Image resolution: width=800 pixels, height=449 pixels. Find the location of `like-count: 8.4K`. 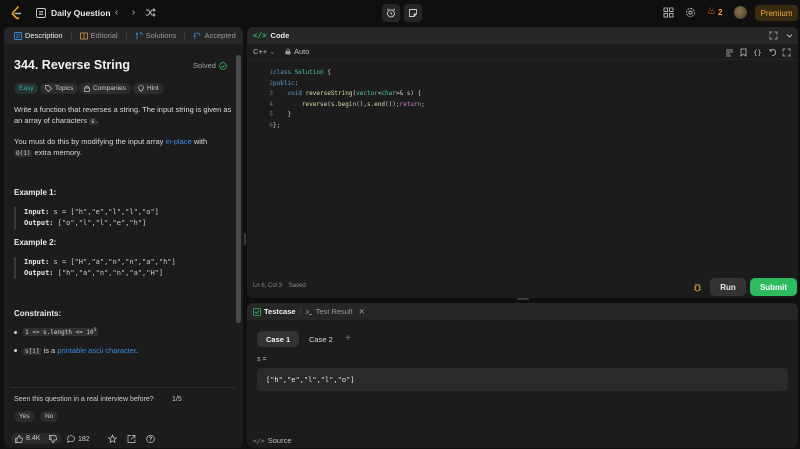

like-count: 8.4K is located at coordinates (33, 438).